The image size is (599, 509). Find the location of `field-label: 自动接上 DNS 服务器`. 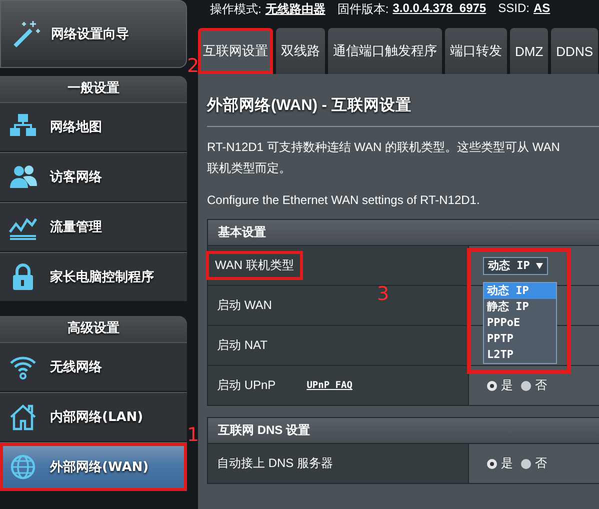

field-label: 自动接上 DNS 服务器 is located at coordinates (275, 463).